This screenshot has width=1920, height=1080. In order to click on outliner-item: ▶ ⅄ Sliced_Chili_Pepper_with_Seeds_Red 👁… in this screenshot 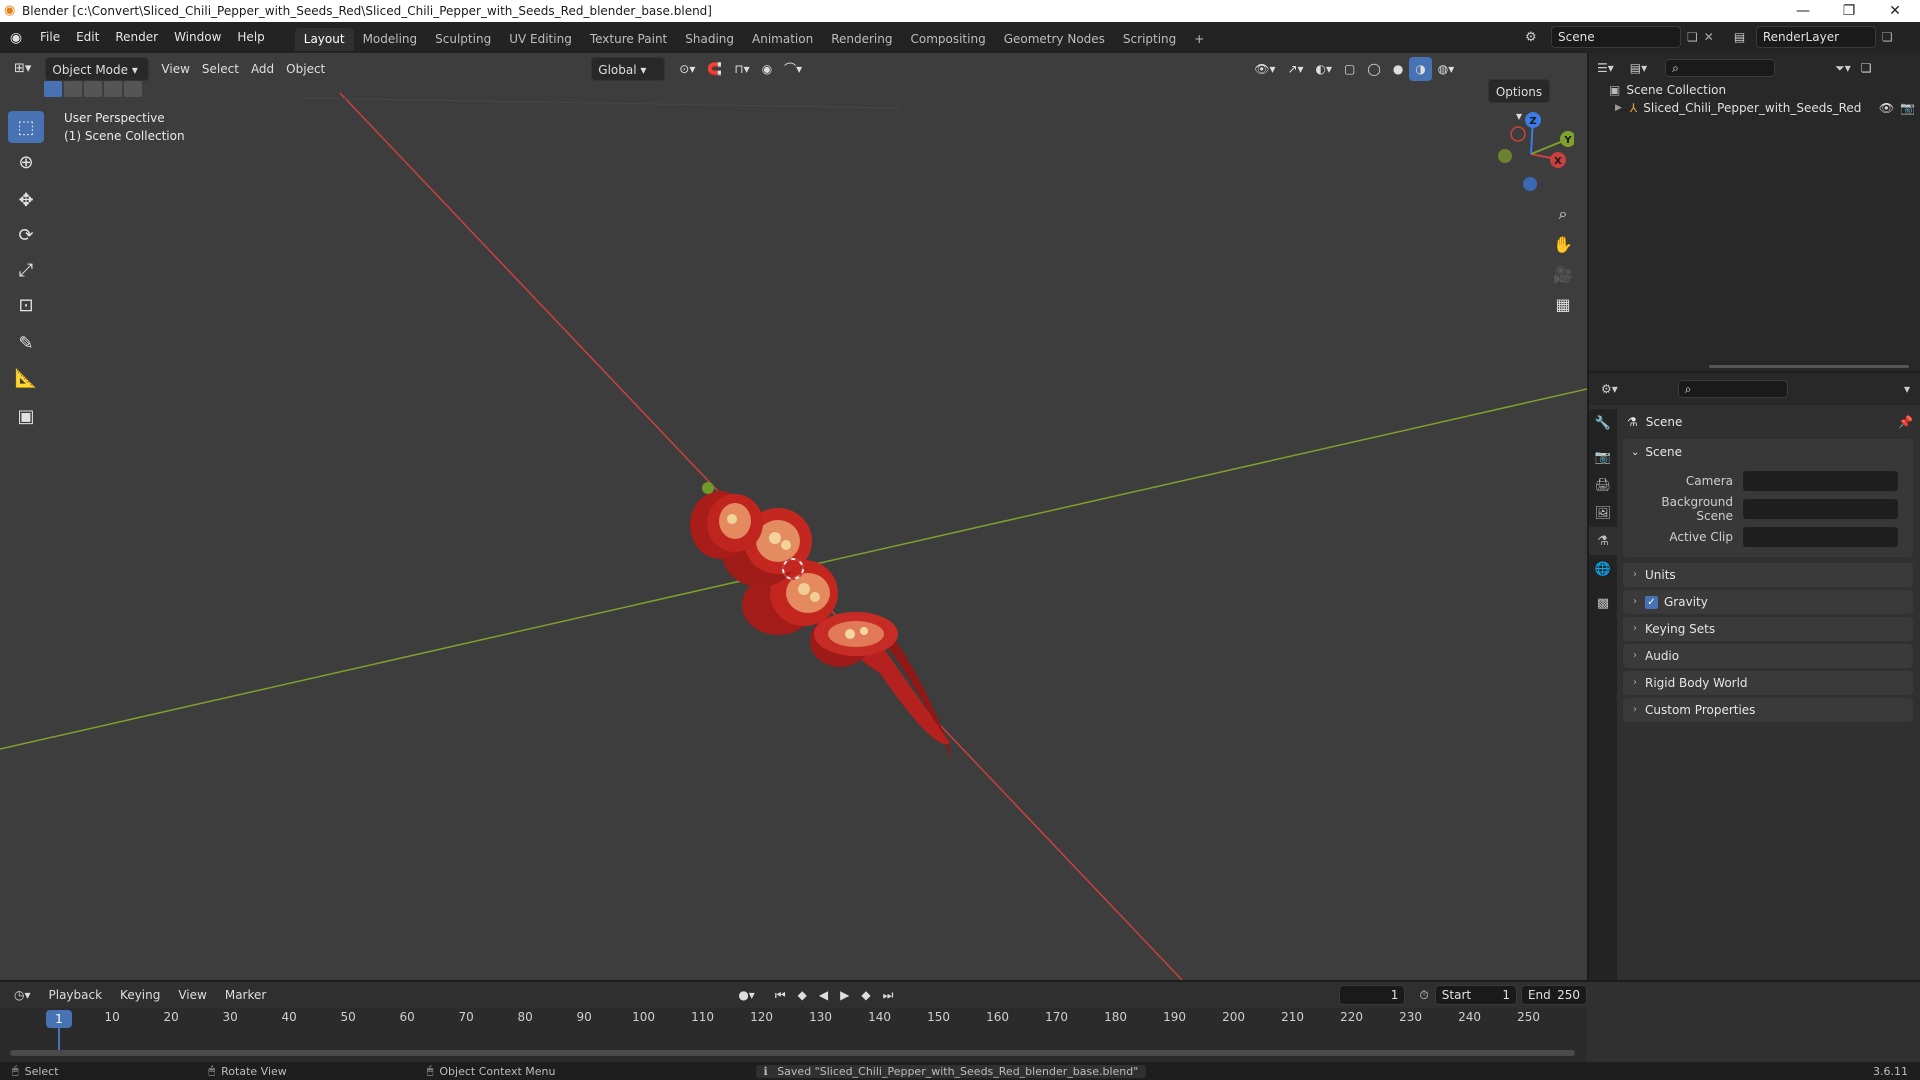, I will do `click(1765, 108)`.